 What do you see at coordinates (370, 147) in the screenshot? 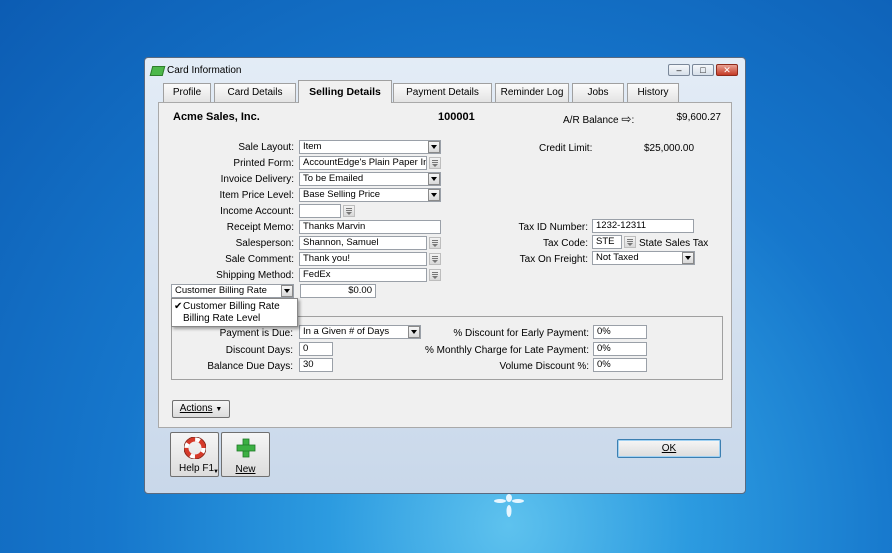
I see `sale-layout-select: Item` at bounding box center [370, 147].